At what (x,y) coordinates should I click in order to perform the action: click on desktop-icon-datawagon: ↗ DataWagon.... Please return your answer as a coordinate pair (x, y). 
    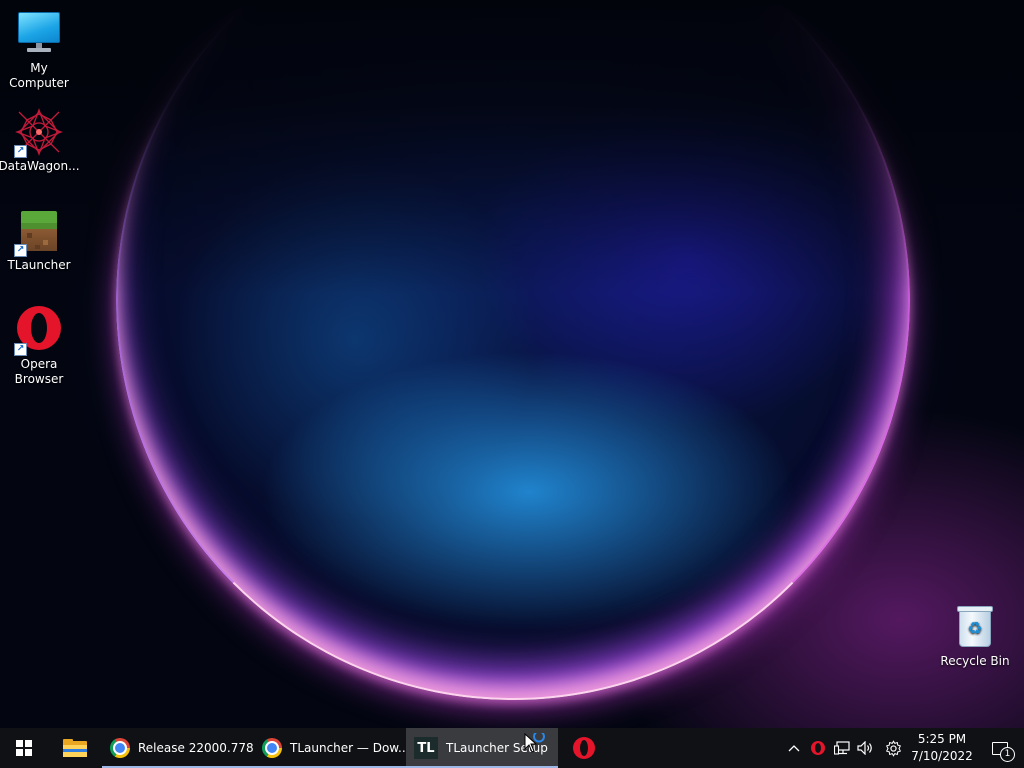
    Looking at the image, I should click on (40, 141).